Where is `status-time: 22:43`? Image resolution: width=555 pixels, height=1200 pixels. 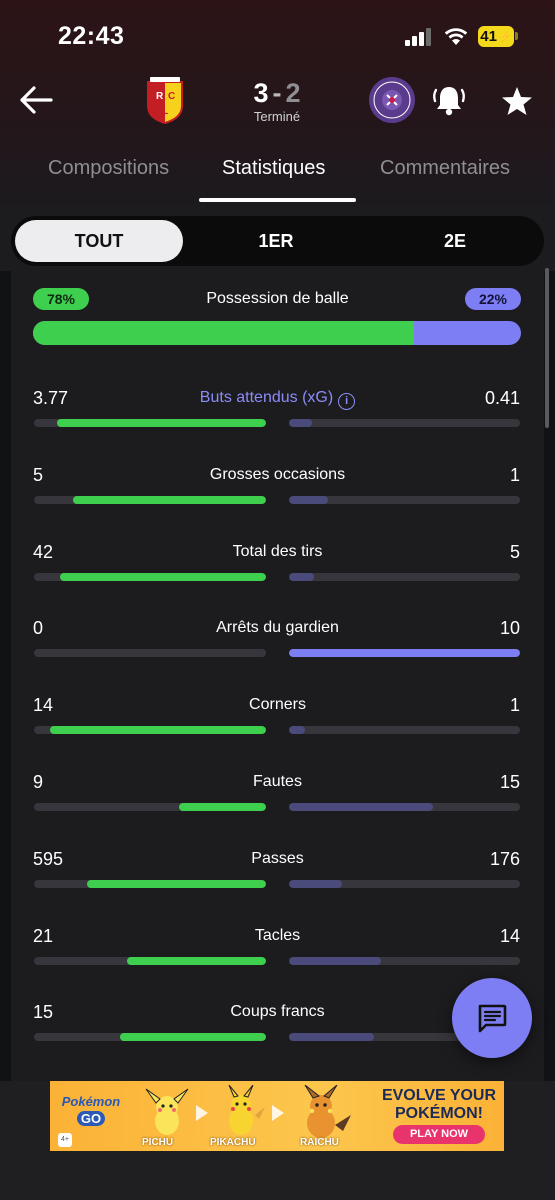 status-time: 22:43 is located at coordinates (91, 36).